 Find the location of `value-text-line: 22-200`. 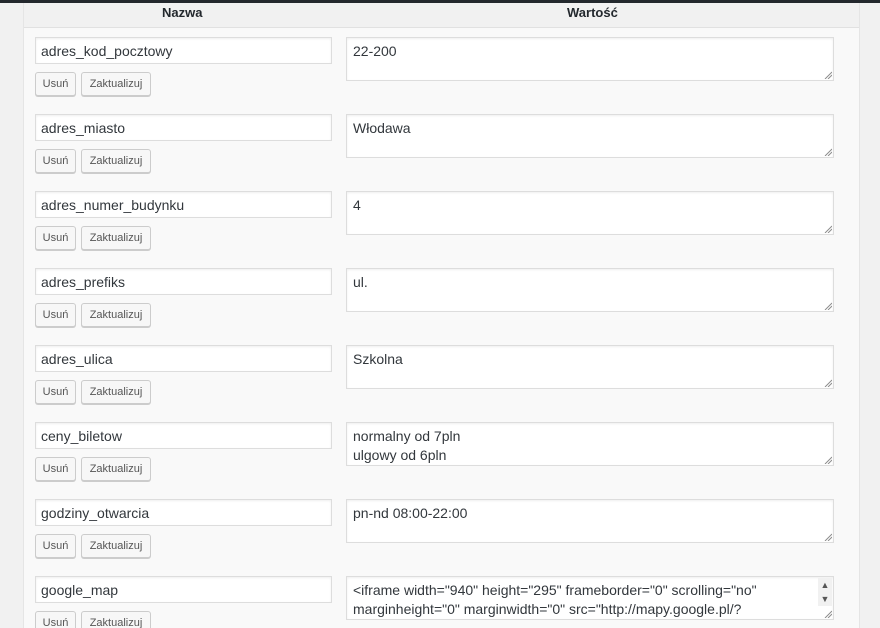

value-text-line: 22-200 is located at coordinates (375, 51).